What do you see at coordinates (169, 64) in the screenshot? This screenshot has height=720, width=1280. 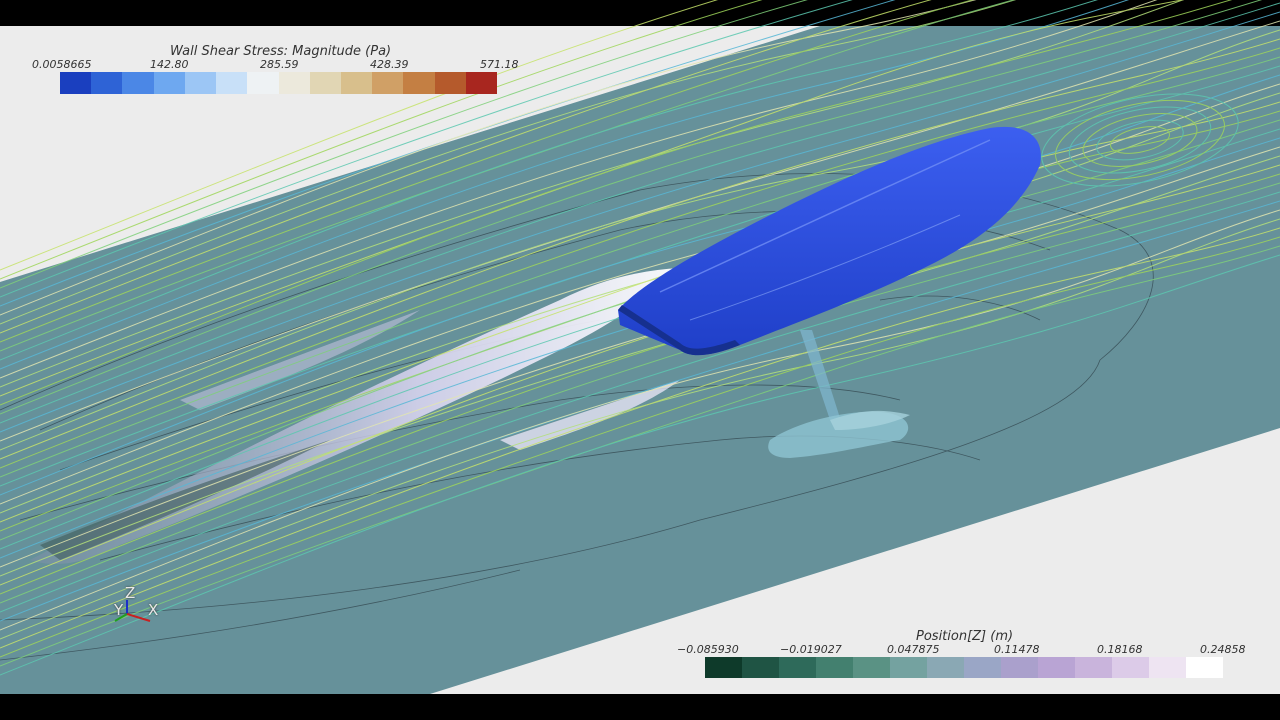 I see `legend-tick: 142.80` at bounding box center [169, 64].